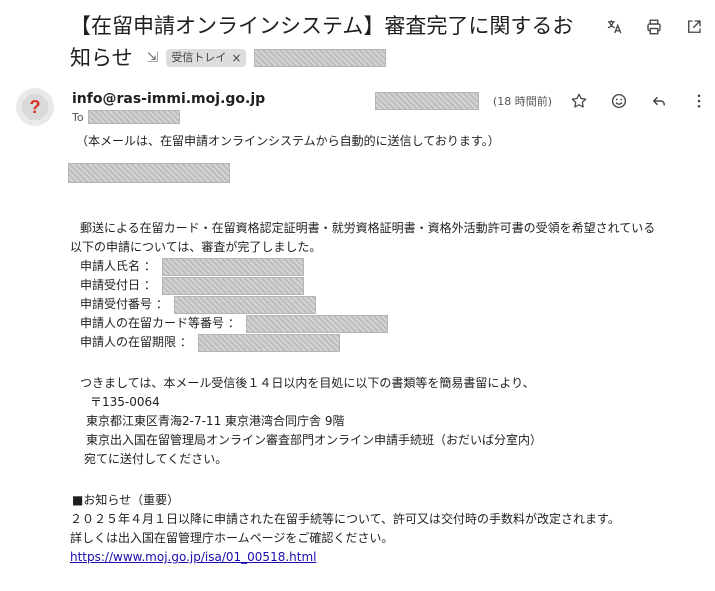  What do you see at coordinates (395, 304) in the screenshot?
I see `field-receipt-number: 申請受付番号 ：` at bounding box center [395, 304].